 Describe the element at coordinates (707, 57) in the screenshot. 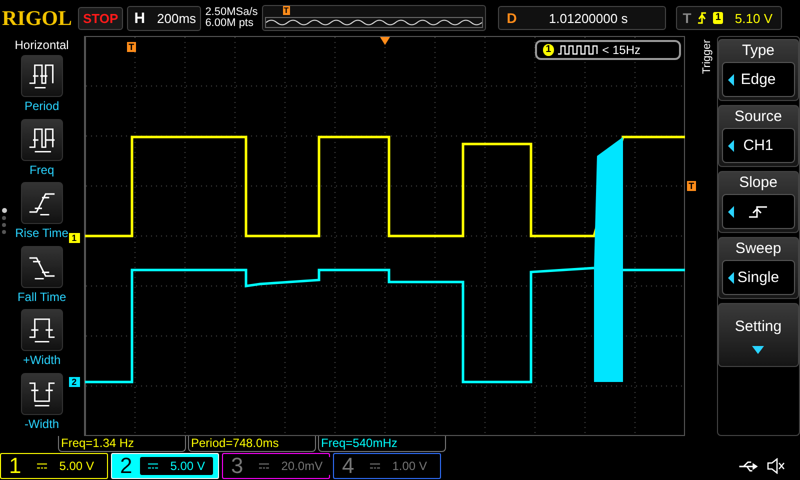

I see `menu-title: Trigger` at that location.